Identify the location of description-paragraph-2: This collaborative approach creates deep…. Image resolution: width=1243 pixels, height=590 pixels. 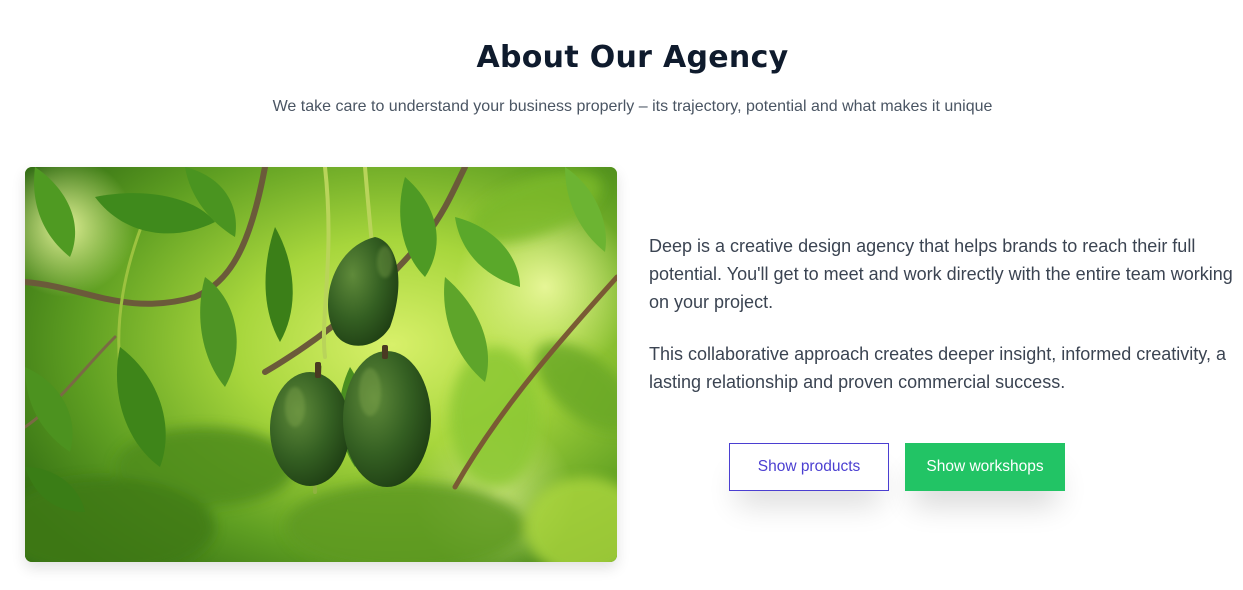
(937, 368).